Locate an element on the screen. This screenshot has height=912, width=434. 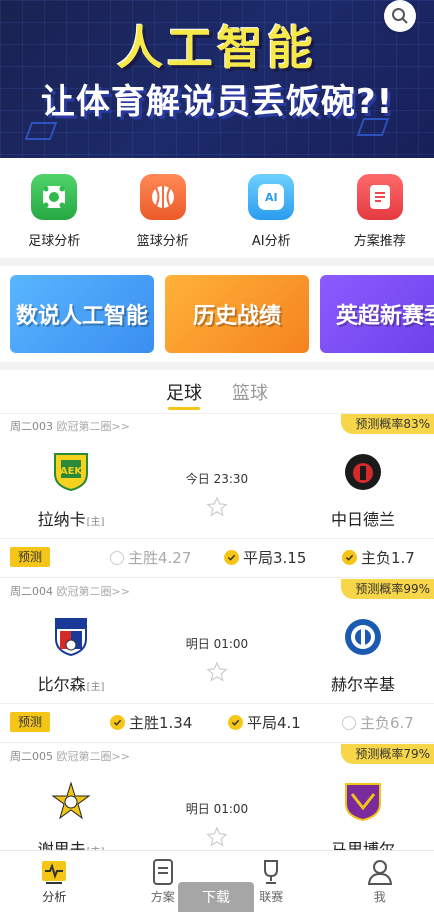
tab-label: 足球 is located at coordinates (184, 393).